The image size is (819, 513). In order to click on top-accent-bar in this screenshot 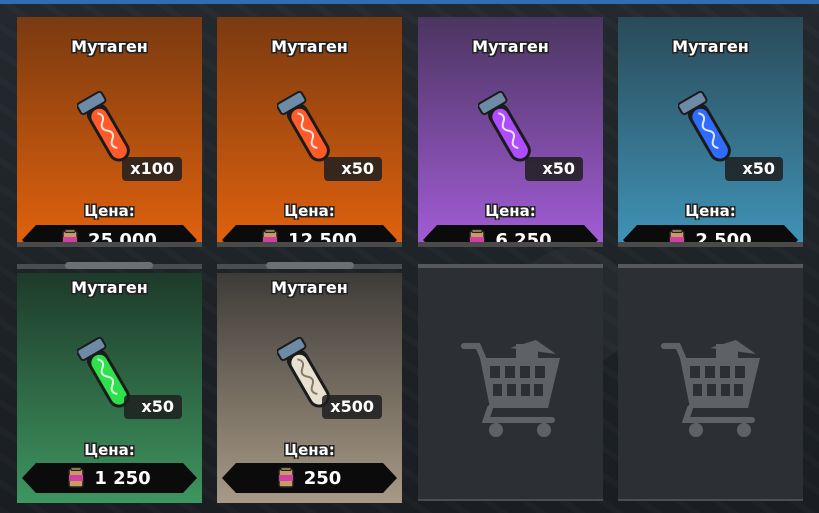, I will do `click(409, 2)`.